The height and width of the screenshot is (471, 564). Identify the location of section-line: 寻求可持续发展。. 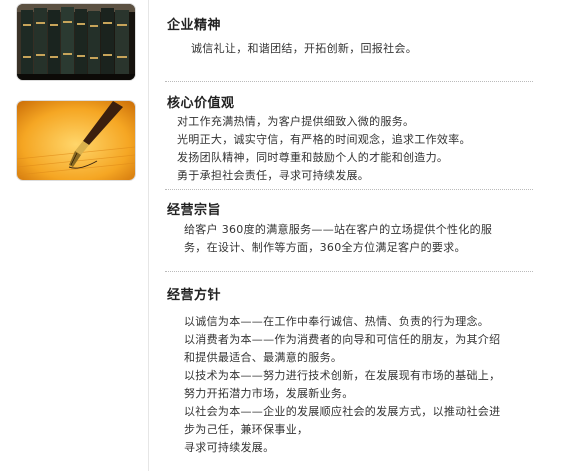
(229, 447).